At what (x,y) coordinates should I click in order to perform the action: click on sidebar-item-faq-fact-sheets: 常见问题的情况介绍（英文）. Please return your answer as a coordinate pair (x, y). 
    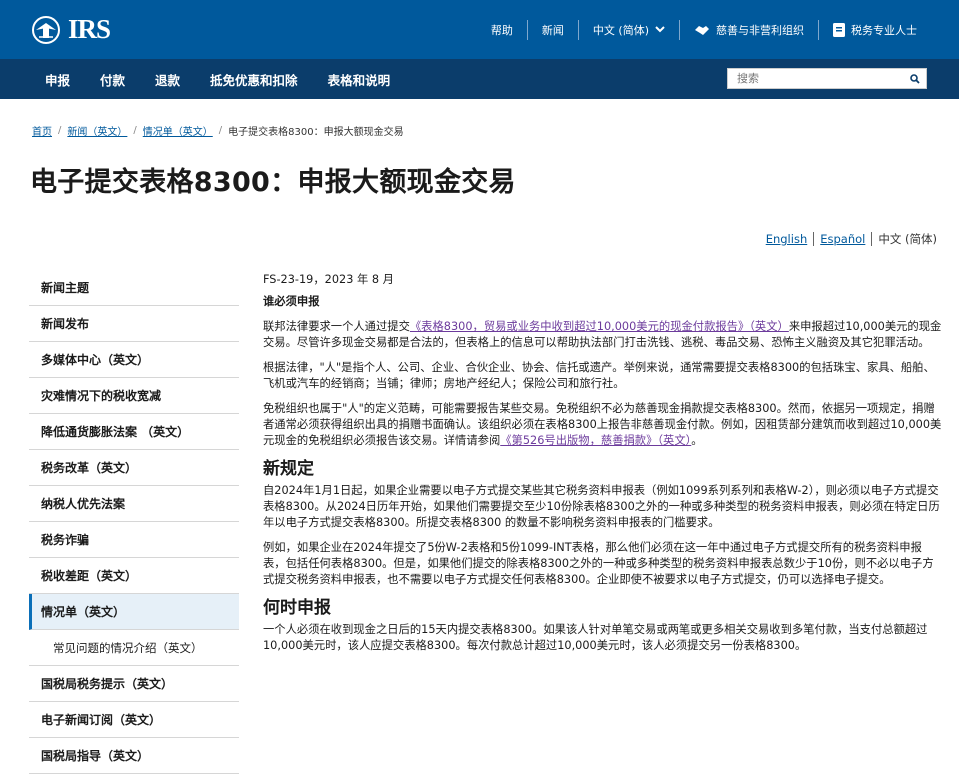
    Looking at the image, I should click on (134, 648).